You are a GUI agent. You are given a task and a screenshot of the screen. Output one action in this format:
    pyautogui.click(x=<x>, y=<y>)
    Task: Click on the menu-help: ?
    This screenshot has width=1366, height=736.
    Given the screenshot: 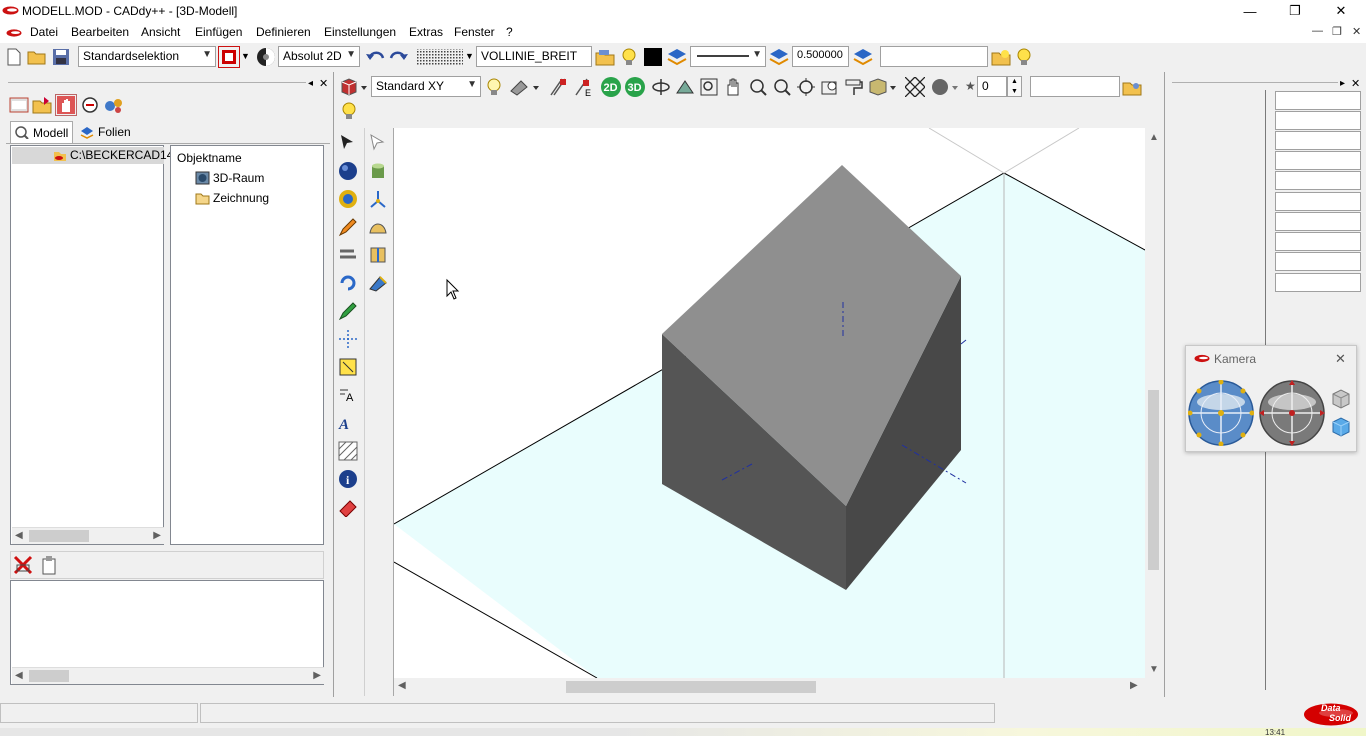 What is the action you would take?
    pyautogui.click(x=509, y=32)
    